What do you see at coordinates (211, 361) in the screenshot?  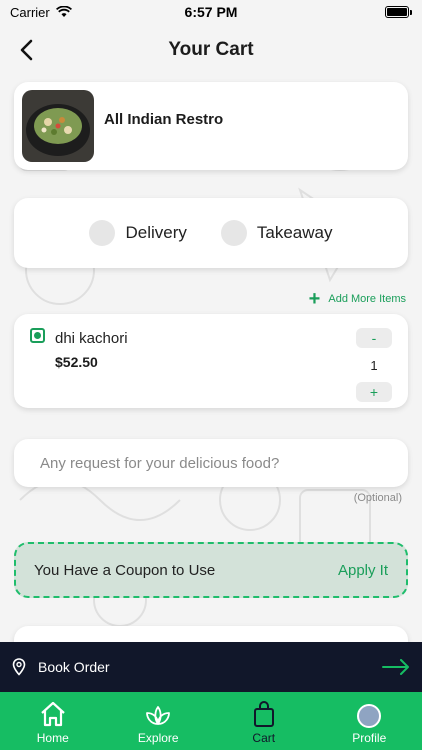 I see `cart-item-card: dhi kachori $52.50 - 1 +` at bounding box center [211, 361].